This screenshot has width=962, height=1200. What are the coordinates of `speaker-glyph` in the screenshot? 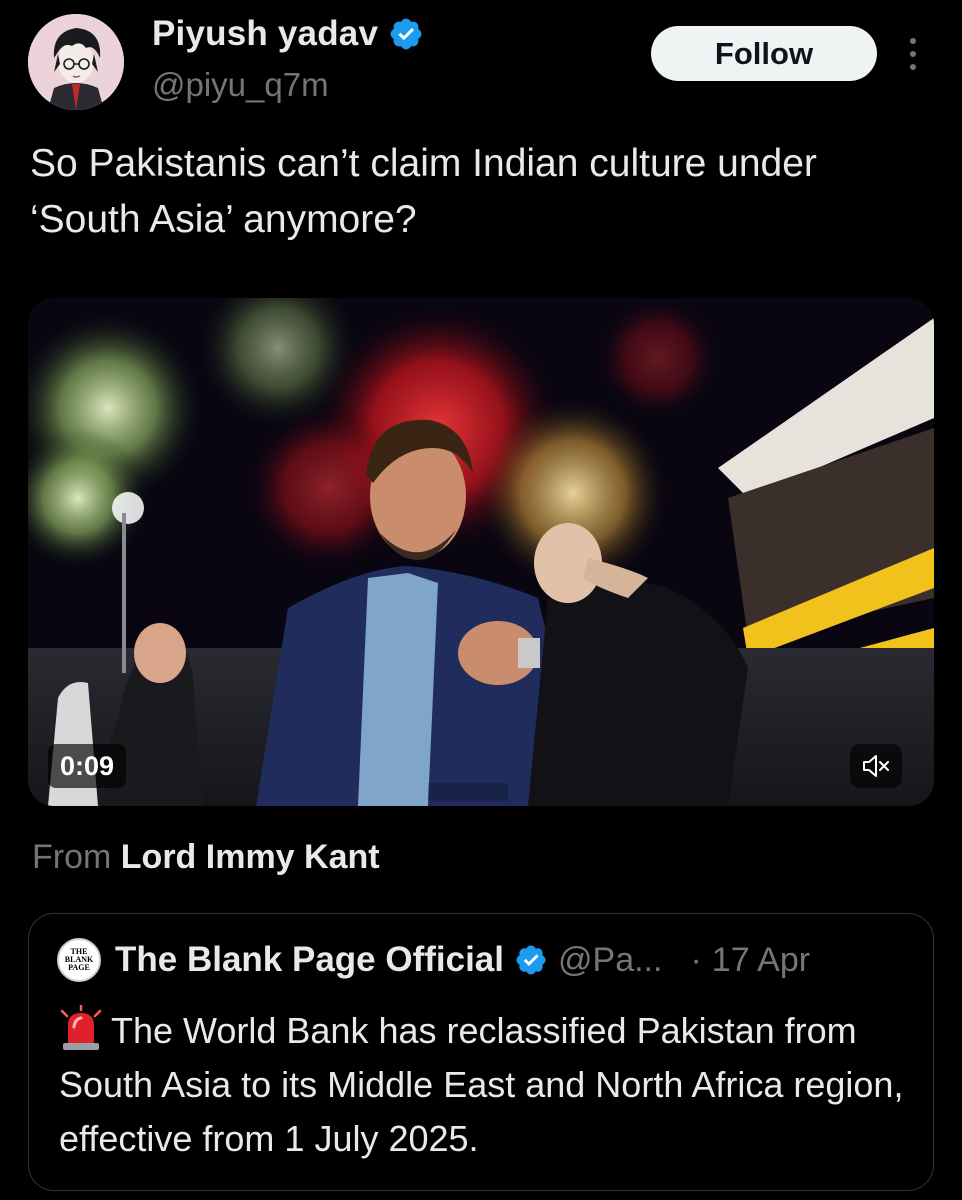 It's located at (876, 766).